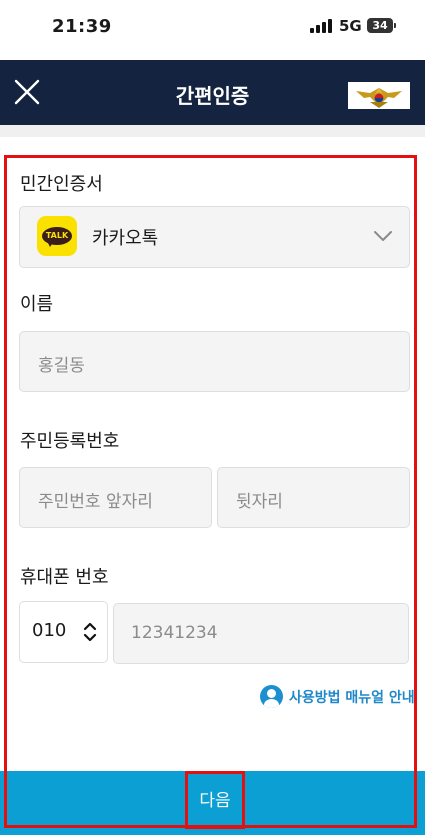  What do you see at coordinates (61, 366) in the screenshot?
I see `name-placeholder: 홍길동` at bounding box center [61, 366].